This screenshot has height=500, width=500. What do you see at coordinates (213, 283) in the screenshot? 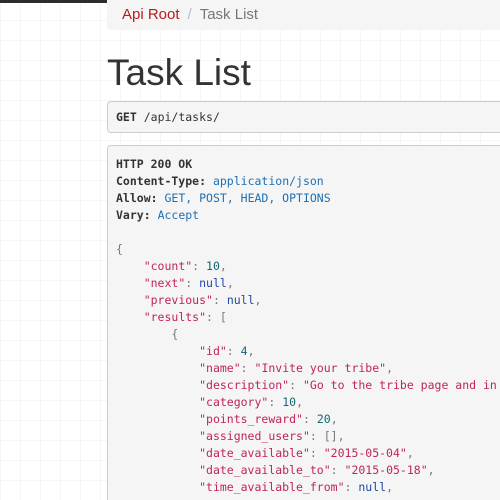
I see `json-value-next: null` at bounding box center [213, 283].